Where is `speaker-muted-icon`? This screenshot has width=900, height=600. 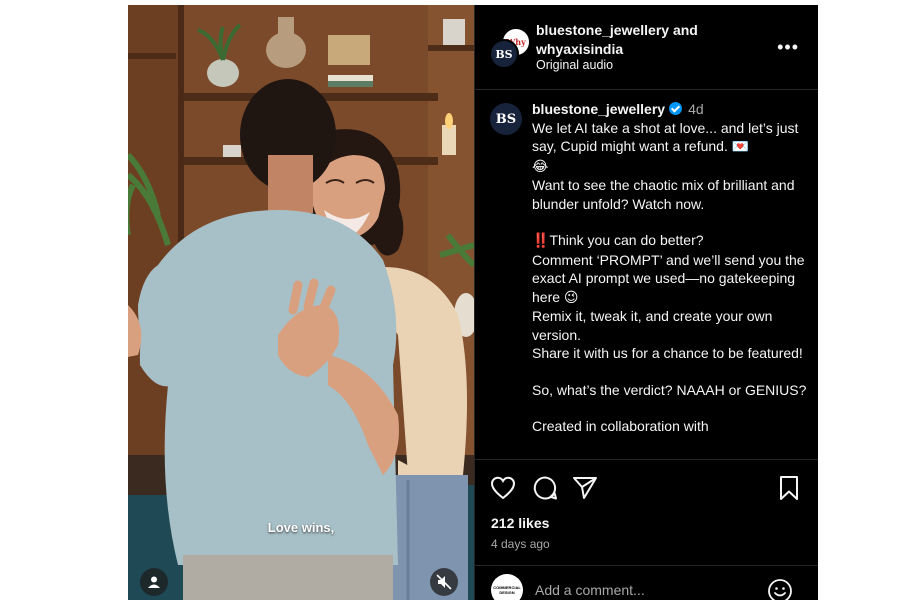 speaker-muted-icon is located at coordinates (444, 582).